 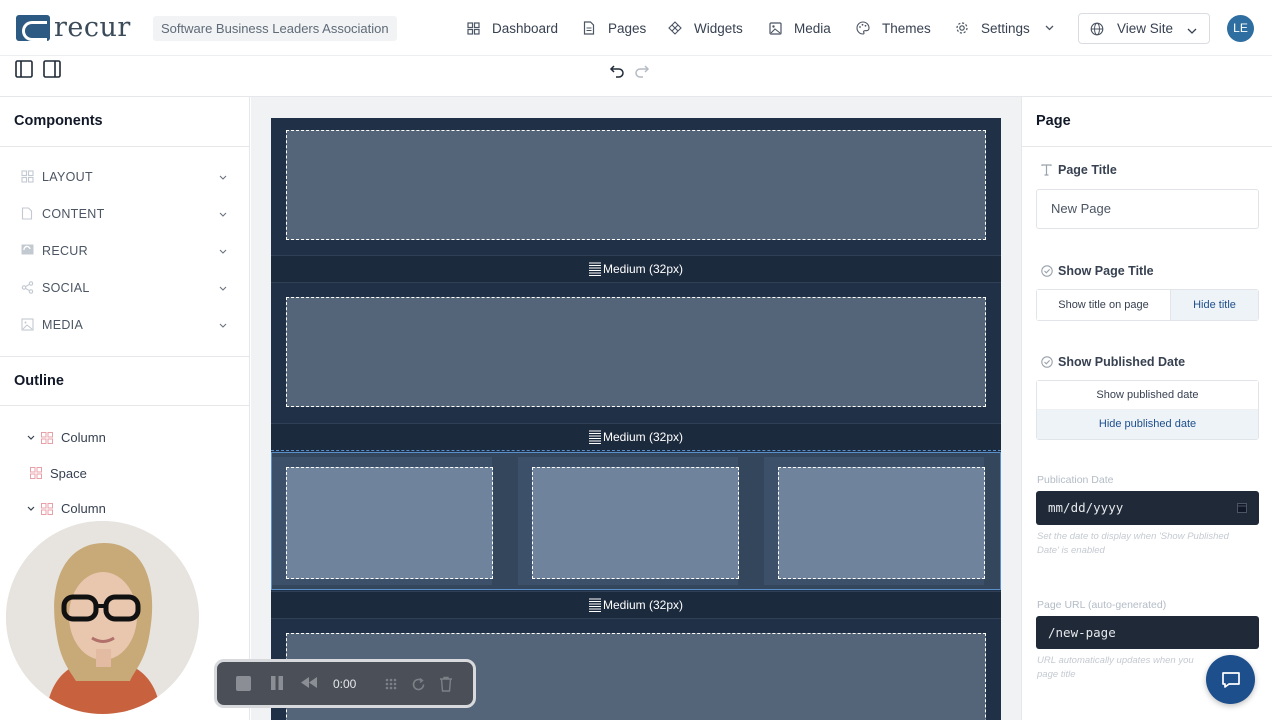 I want to click on show-published-date-option: Show published date, so click(x=1147, y=395).